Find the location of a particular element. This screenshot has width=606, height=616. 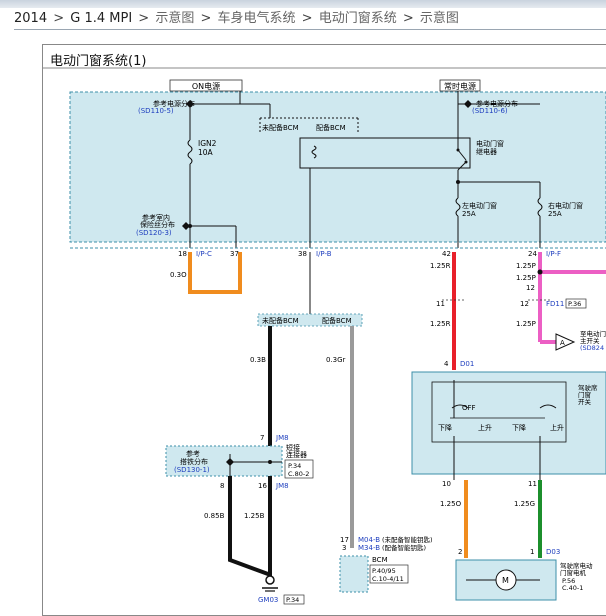

ground-label: GM03 is located at coordinates (268, 600).